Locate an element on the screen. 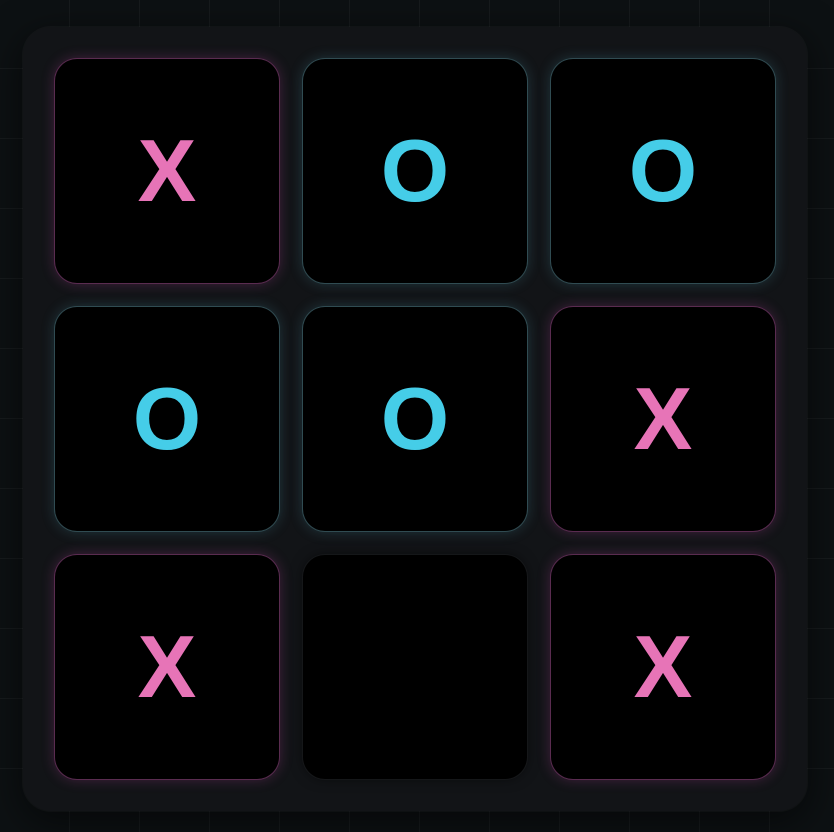 The width and height of the screenshot is (834, 832). cell-r3-c3: X is located at coordinates (663, 667).